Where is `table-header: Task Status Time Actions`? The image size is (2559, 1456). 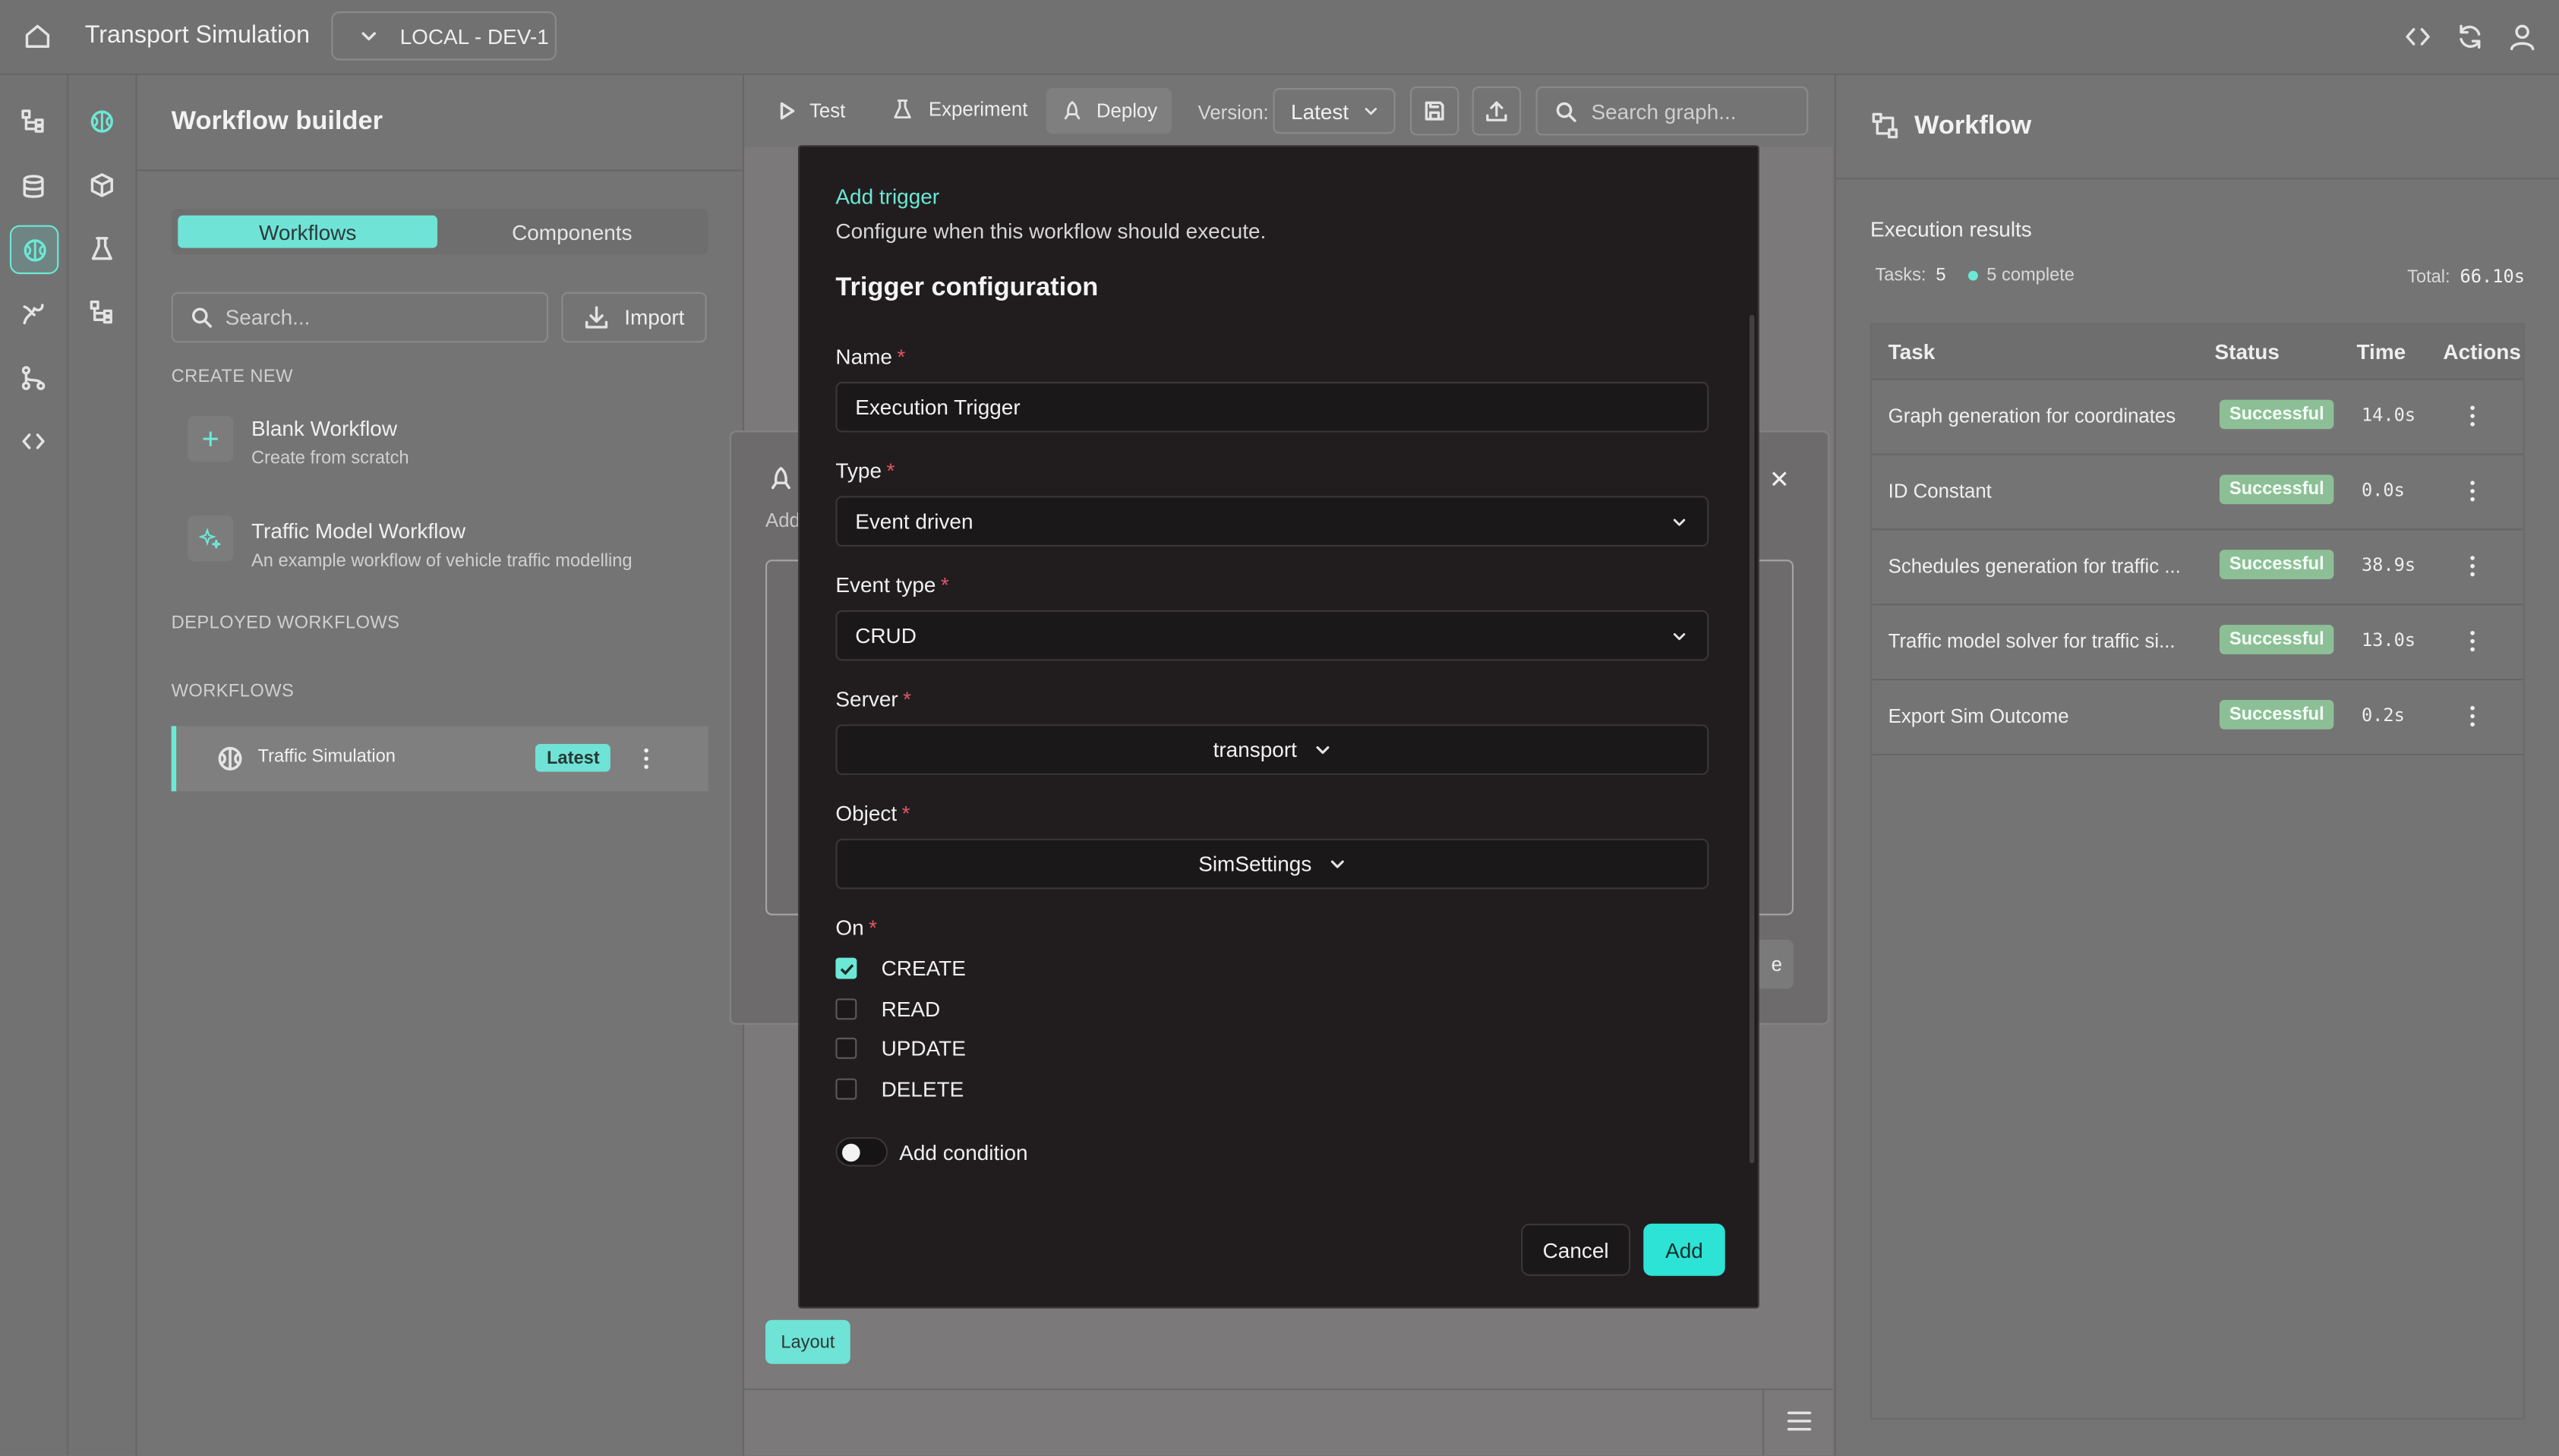
table-header: Task Status Time Actions is located at coordinates (2197, 352).